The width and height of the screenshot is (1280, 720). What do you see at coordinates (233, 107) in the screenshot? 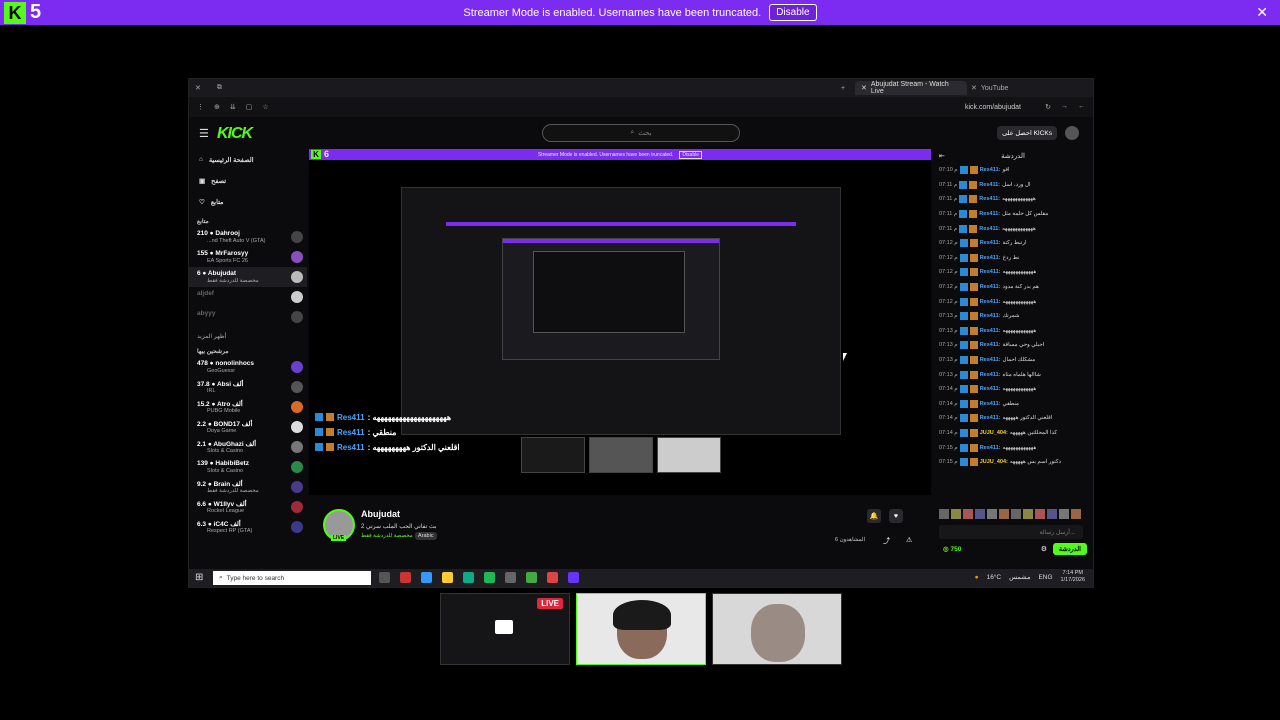
I see `downloads-icon: ⇊` at bounding box center [233, 107].